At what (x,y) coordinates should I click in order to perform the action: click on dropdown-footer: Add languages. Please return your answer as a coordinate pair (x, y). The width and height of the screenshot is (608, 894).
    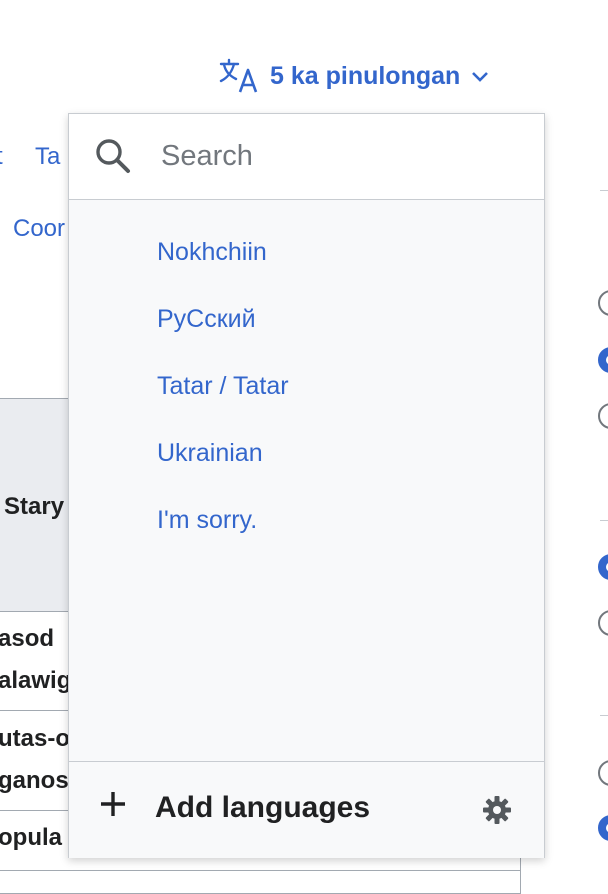
    Looking at the image, I should click on (306, 809).